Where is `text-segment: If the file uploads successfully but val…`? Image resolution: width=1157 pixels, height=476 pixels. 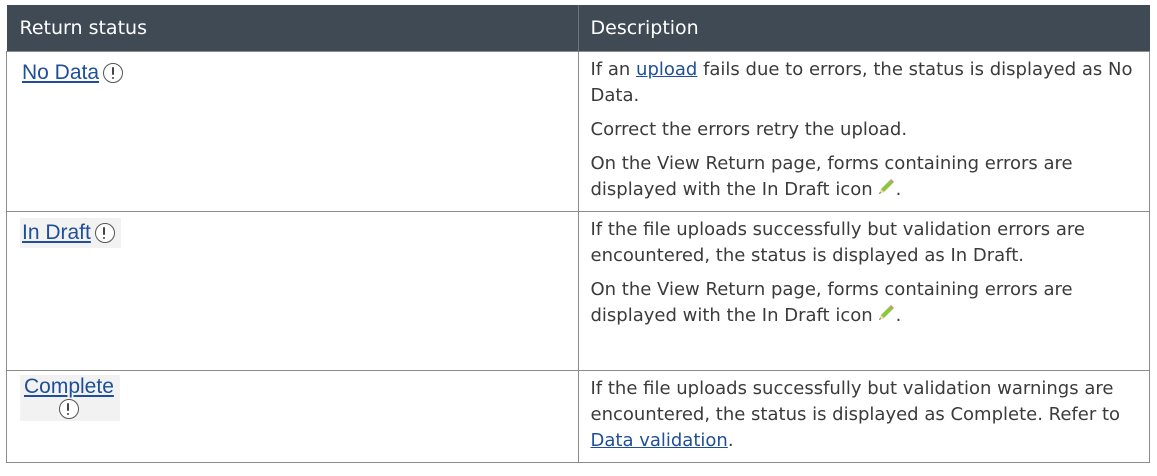
text-segment: If the file uploads successfully but val… is located at coordinates (855, 401).